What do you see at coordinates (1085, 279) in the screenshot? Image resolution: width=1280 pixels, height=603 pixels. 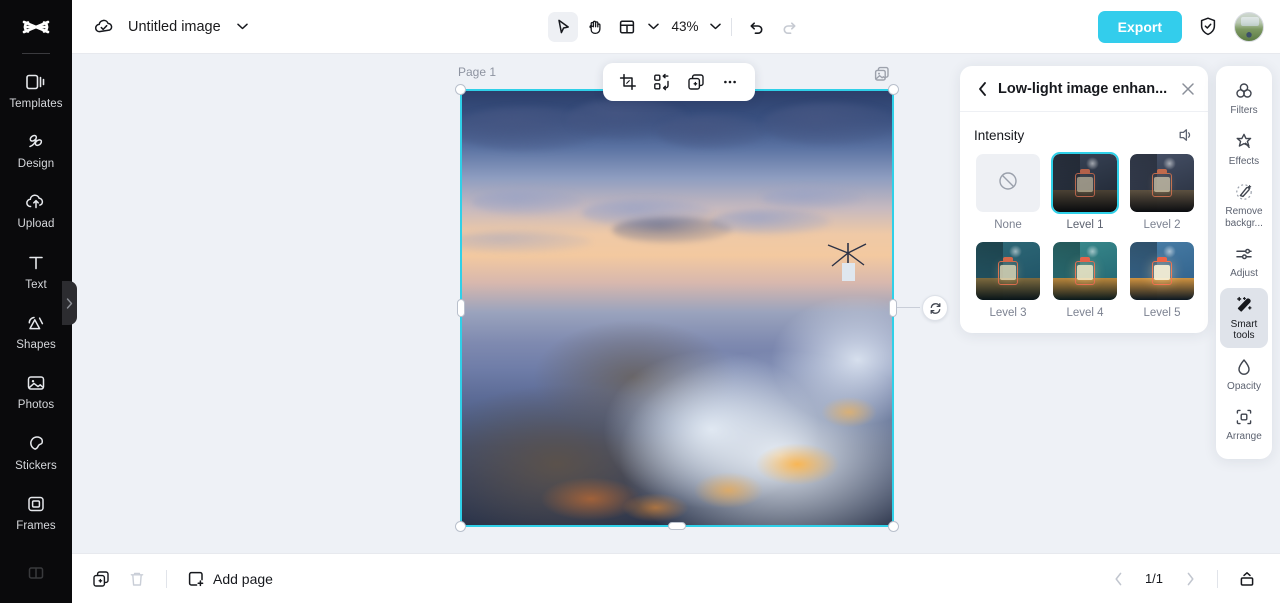 I see `intensity-option-level-4: Level 4` at bounding box center [1085, 279].